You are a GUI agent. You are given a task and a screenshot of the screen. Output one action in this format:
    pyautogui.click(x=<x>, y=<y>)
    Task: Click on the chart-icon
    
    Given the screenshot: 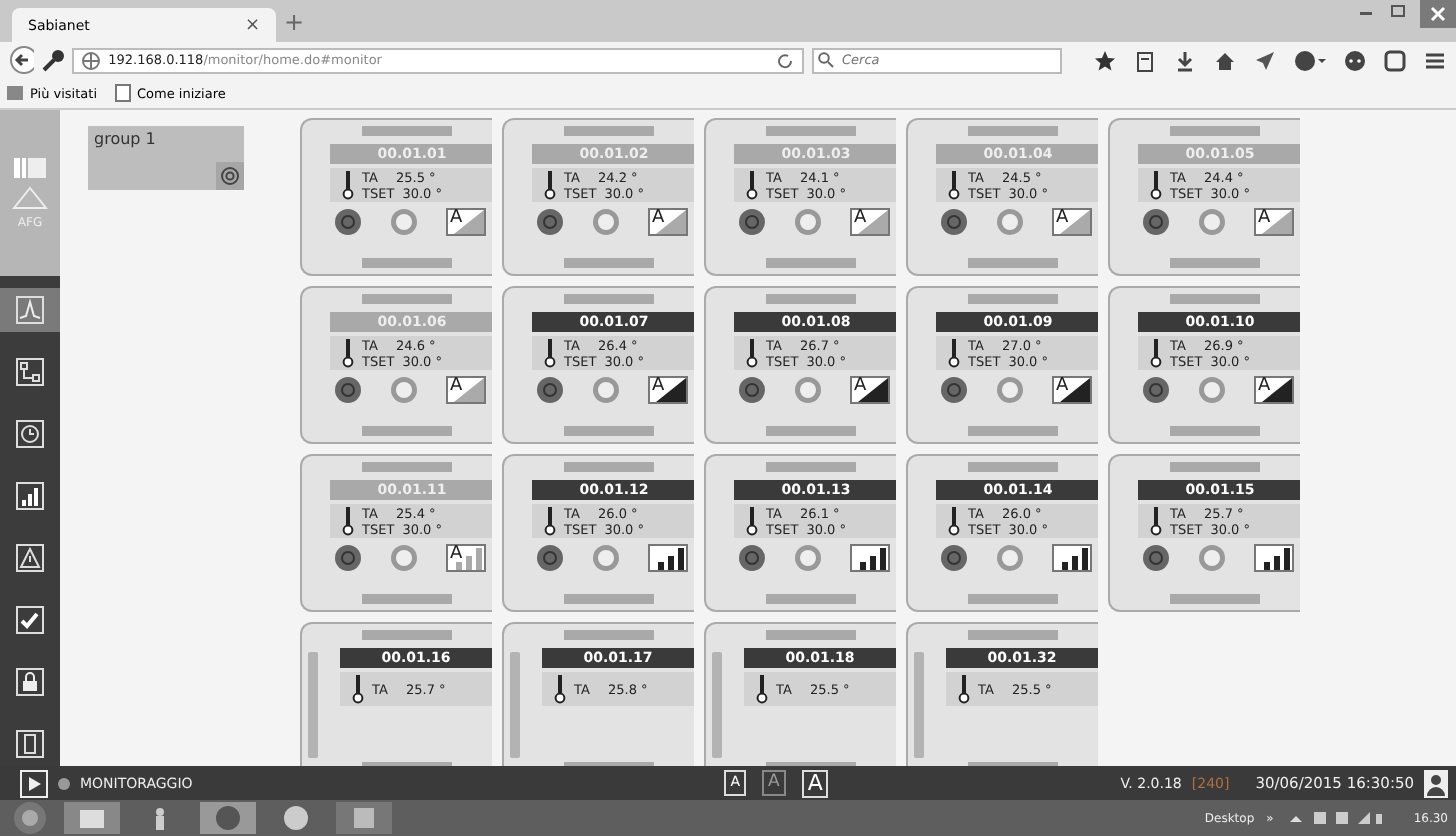 What is the action you would take?
    pyautogui.click(x=30, y=310)
    